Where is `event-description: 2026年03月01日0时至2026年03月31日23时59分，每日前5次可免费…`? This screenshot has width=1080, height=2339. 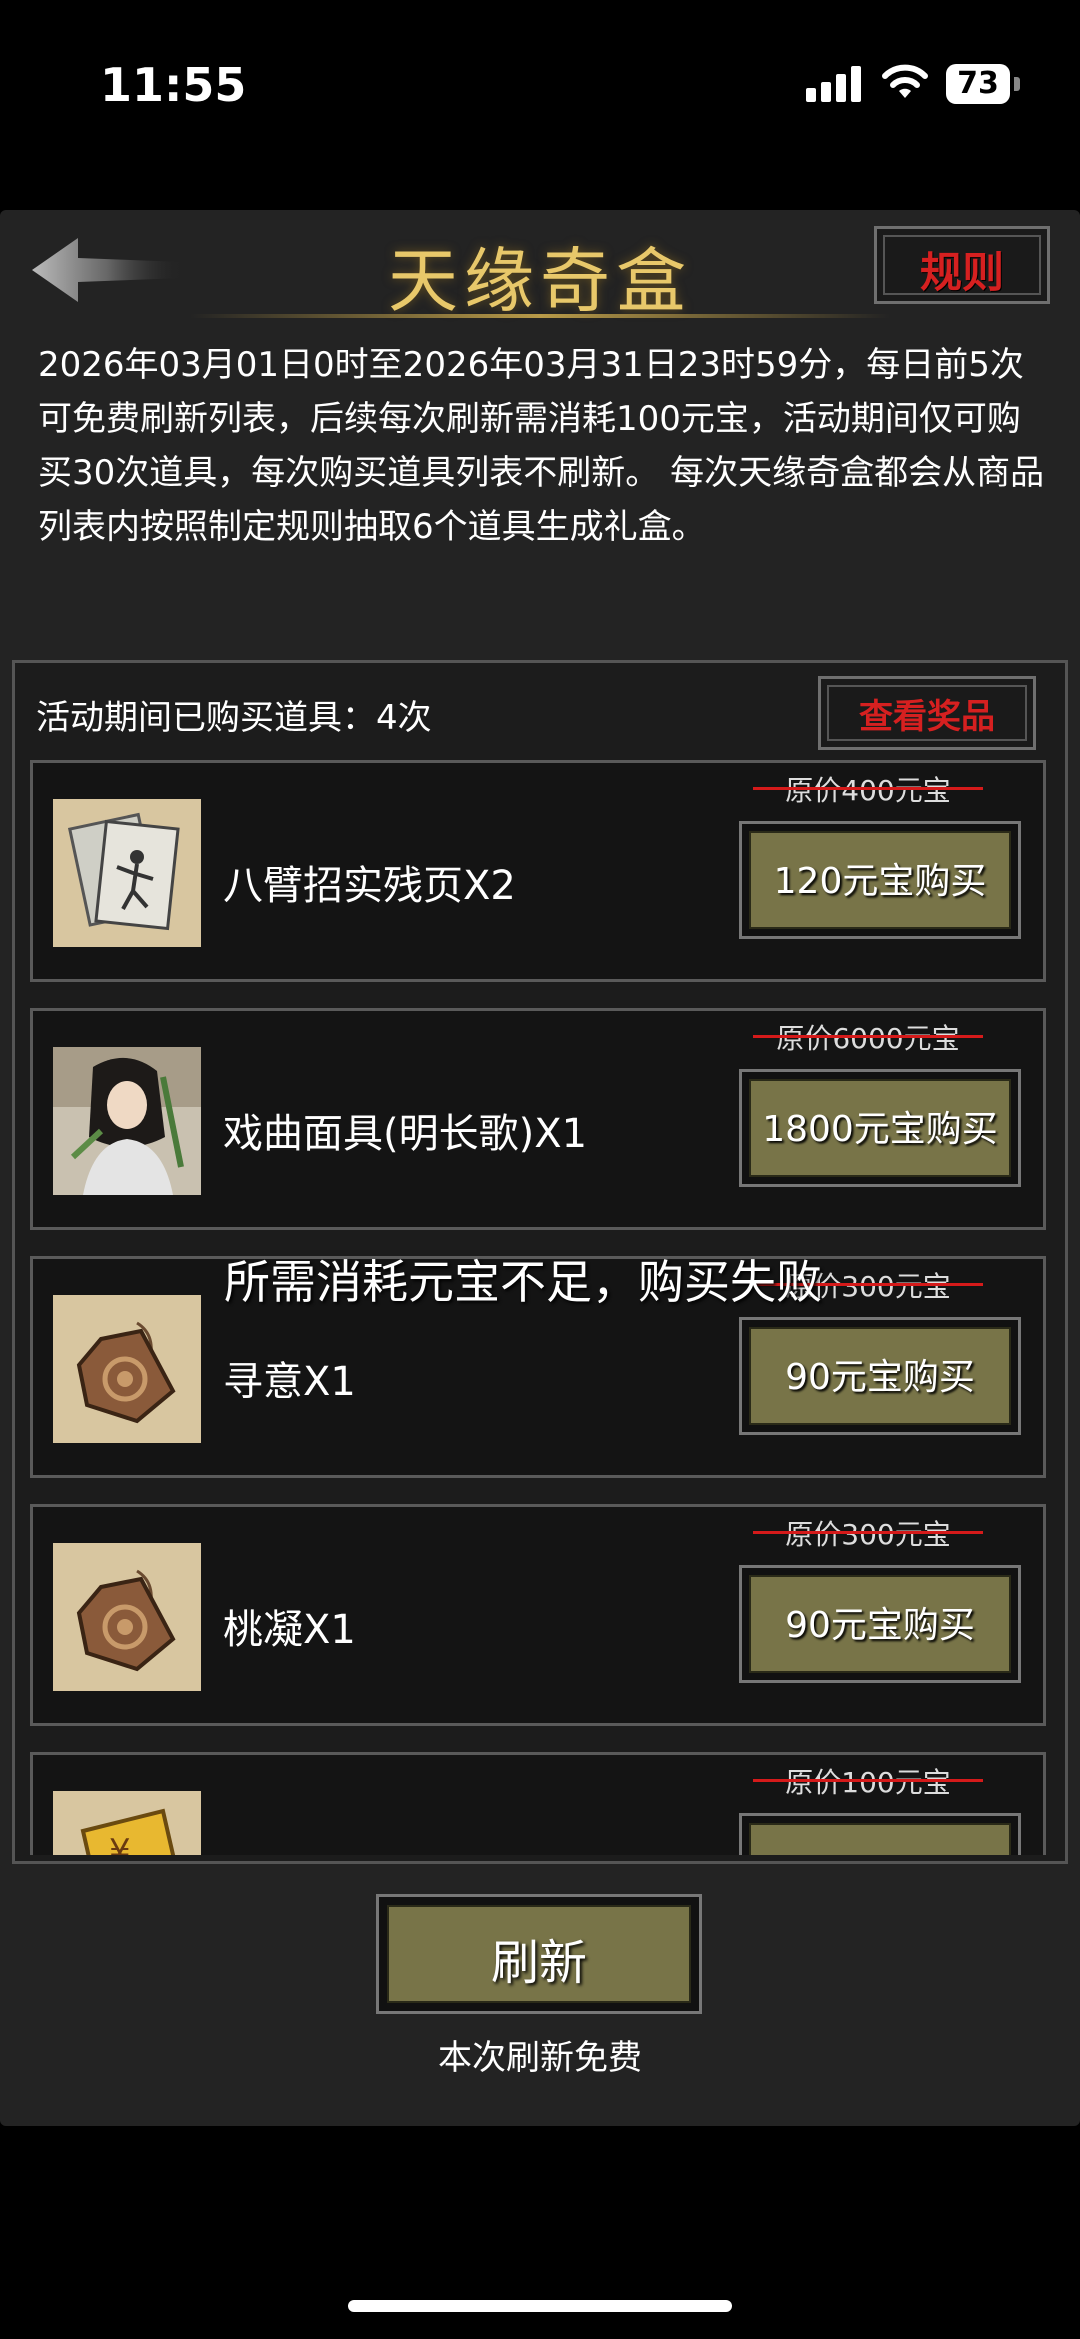 event-description: 2026年03月01日0时至2026年03月31日23时59分，每日前5次可免费… is located at coordinates (541, 446).